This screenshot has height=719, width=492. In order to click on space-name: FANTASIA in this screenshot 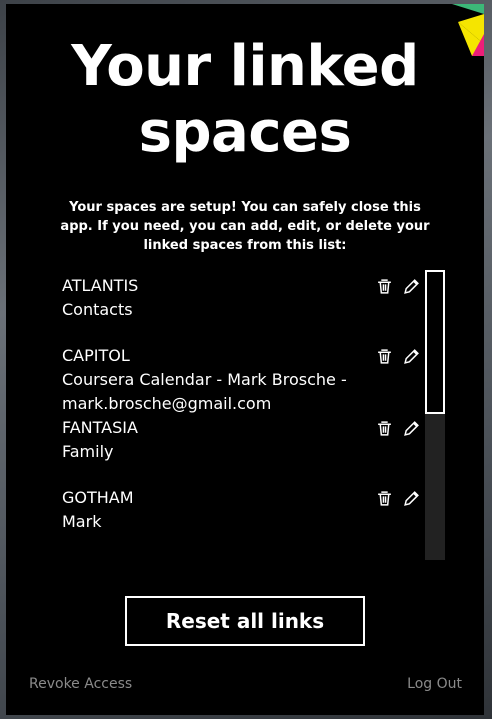, I will do `click(100, 427)`.